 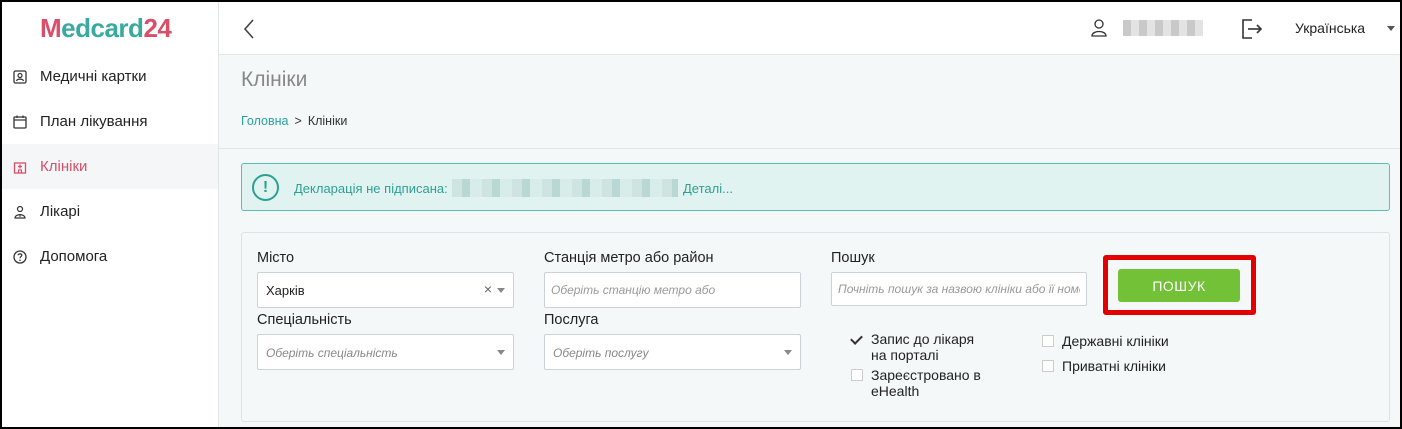 What do you see at coordinates (385, 290) in the screenshot?
I see `city-select: Харків ×` at bounding box center [385, 290].